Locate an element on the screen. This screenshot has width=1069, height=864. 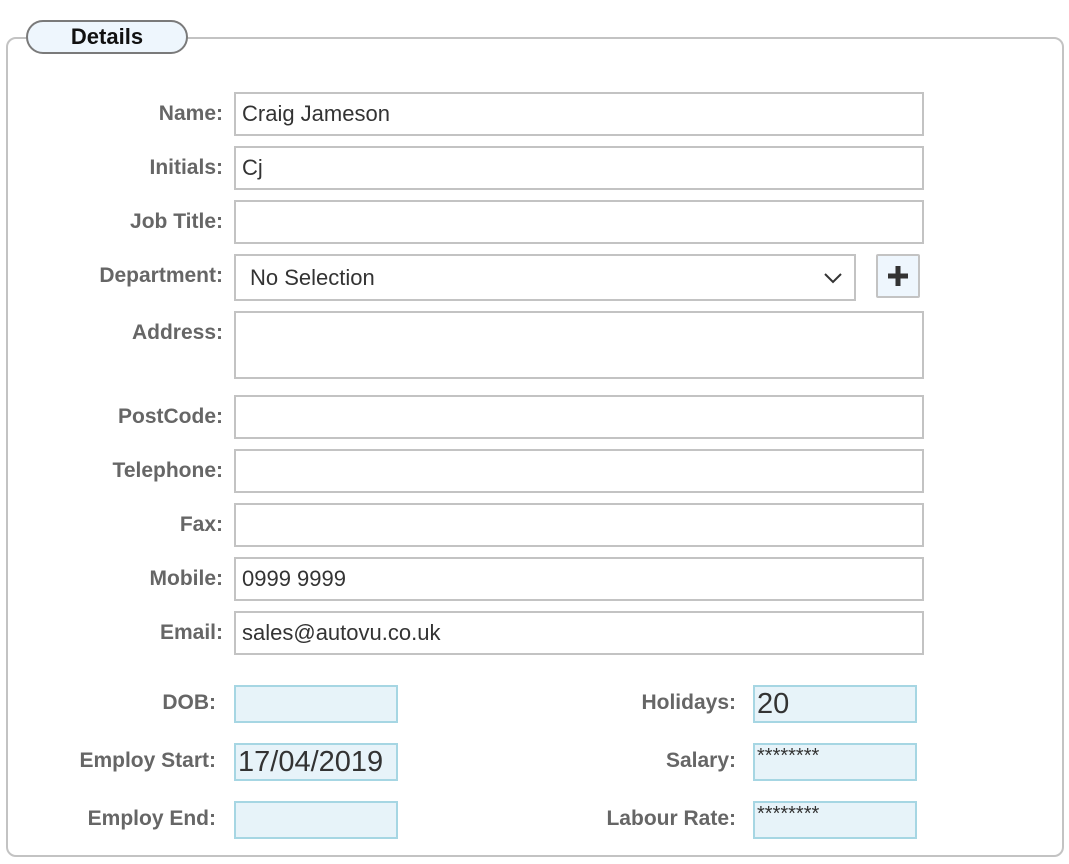
job-title-label: Job Title: is located at coordinates (176, 221).